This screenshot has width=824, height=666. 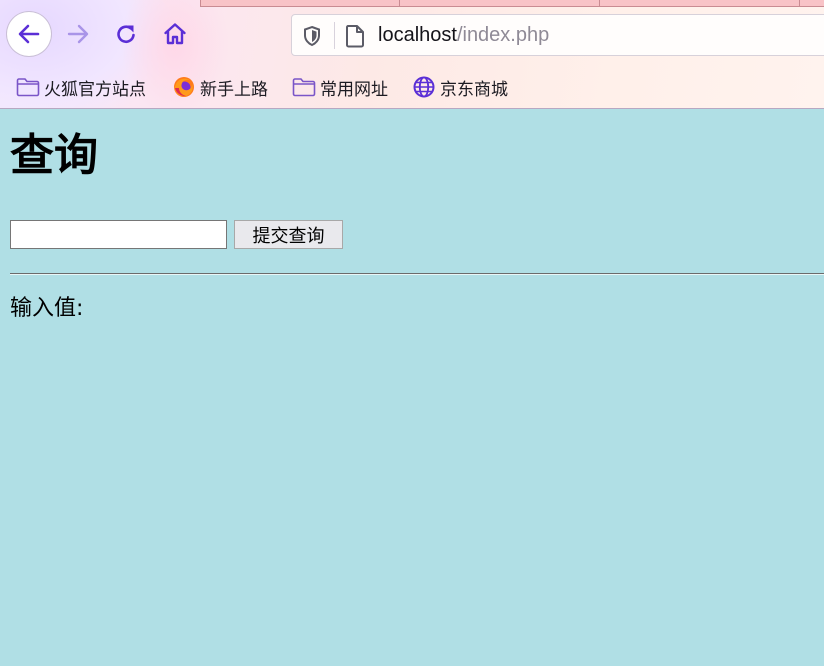 I want to click on bookmarks-toolbar: 火狐官方站点 新手上路 常用网址 京东商城, so click(x=412, y=87).